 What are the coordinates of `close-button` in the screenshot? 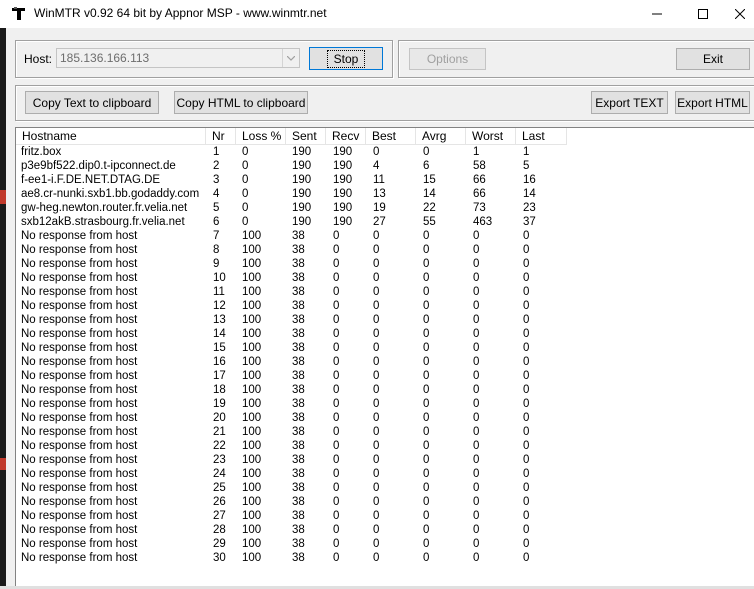 It's located at (740, 14).